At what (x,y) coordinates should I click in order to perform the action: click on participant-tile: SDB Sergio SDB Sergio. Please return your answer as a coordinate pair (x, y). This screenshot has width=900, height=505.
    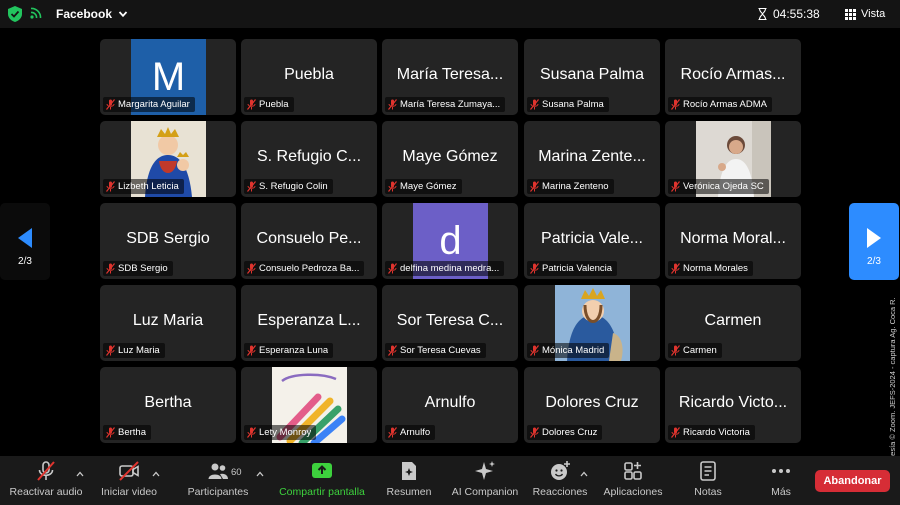
    Looking at the image, I should click on (168, 241).